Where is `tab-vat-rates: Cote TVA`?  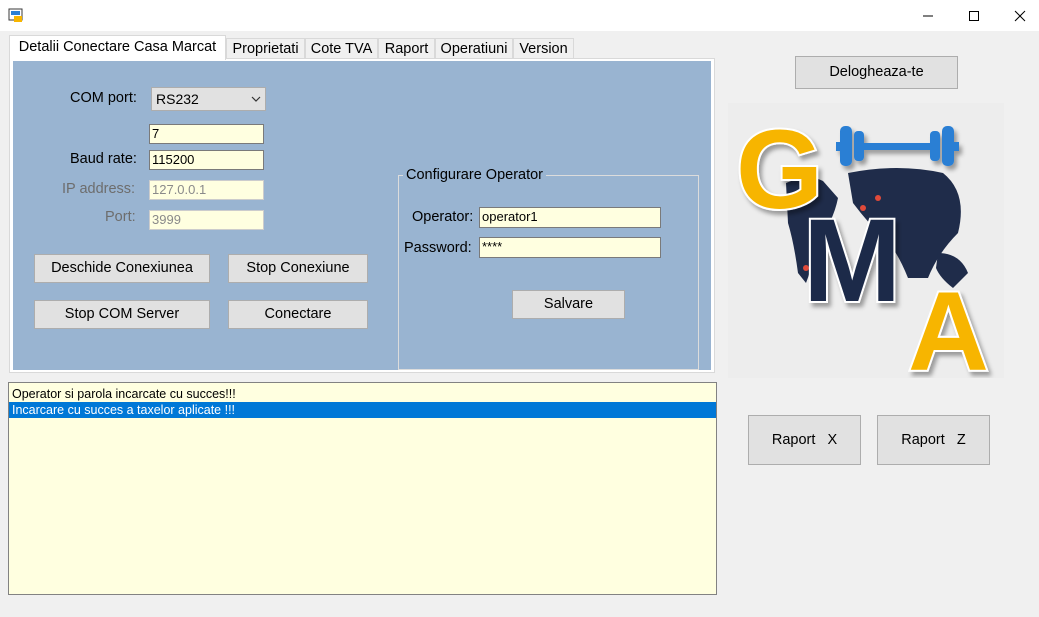
tab-vat-rates: Cote TVA is located at coordinates (341, 48).